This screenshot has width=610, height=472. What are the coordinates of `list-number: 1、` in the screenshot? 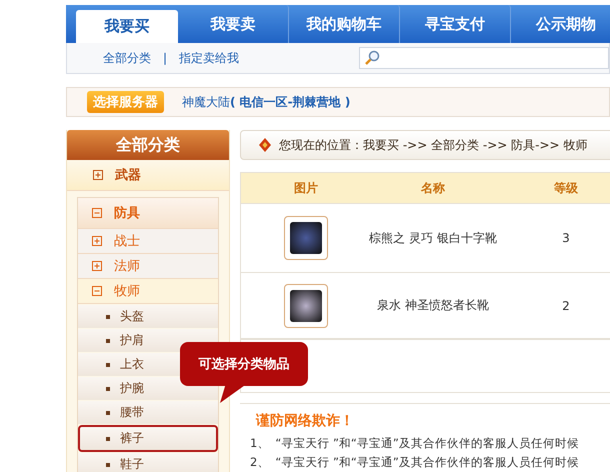 It's located at (260, 443).